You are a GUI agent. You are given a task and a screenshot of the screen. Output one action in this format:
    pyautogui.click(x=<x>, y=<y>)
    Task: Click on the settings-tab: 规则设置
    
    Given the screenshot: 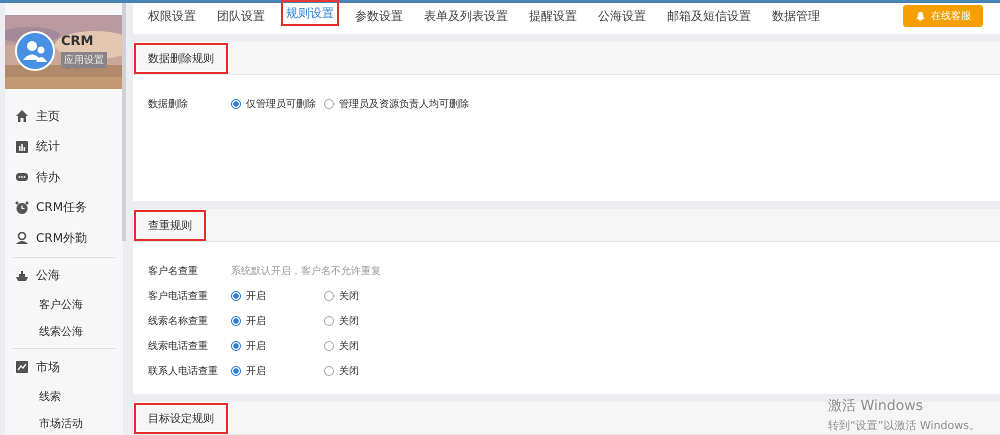 What is the action you would take?
    pyautogui.click(x=310, y=13)
    